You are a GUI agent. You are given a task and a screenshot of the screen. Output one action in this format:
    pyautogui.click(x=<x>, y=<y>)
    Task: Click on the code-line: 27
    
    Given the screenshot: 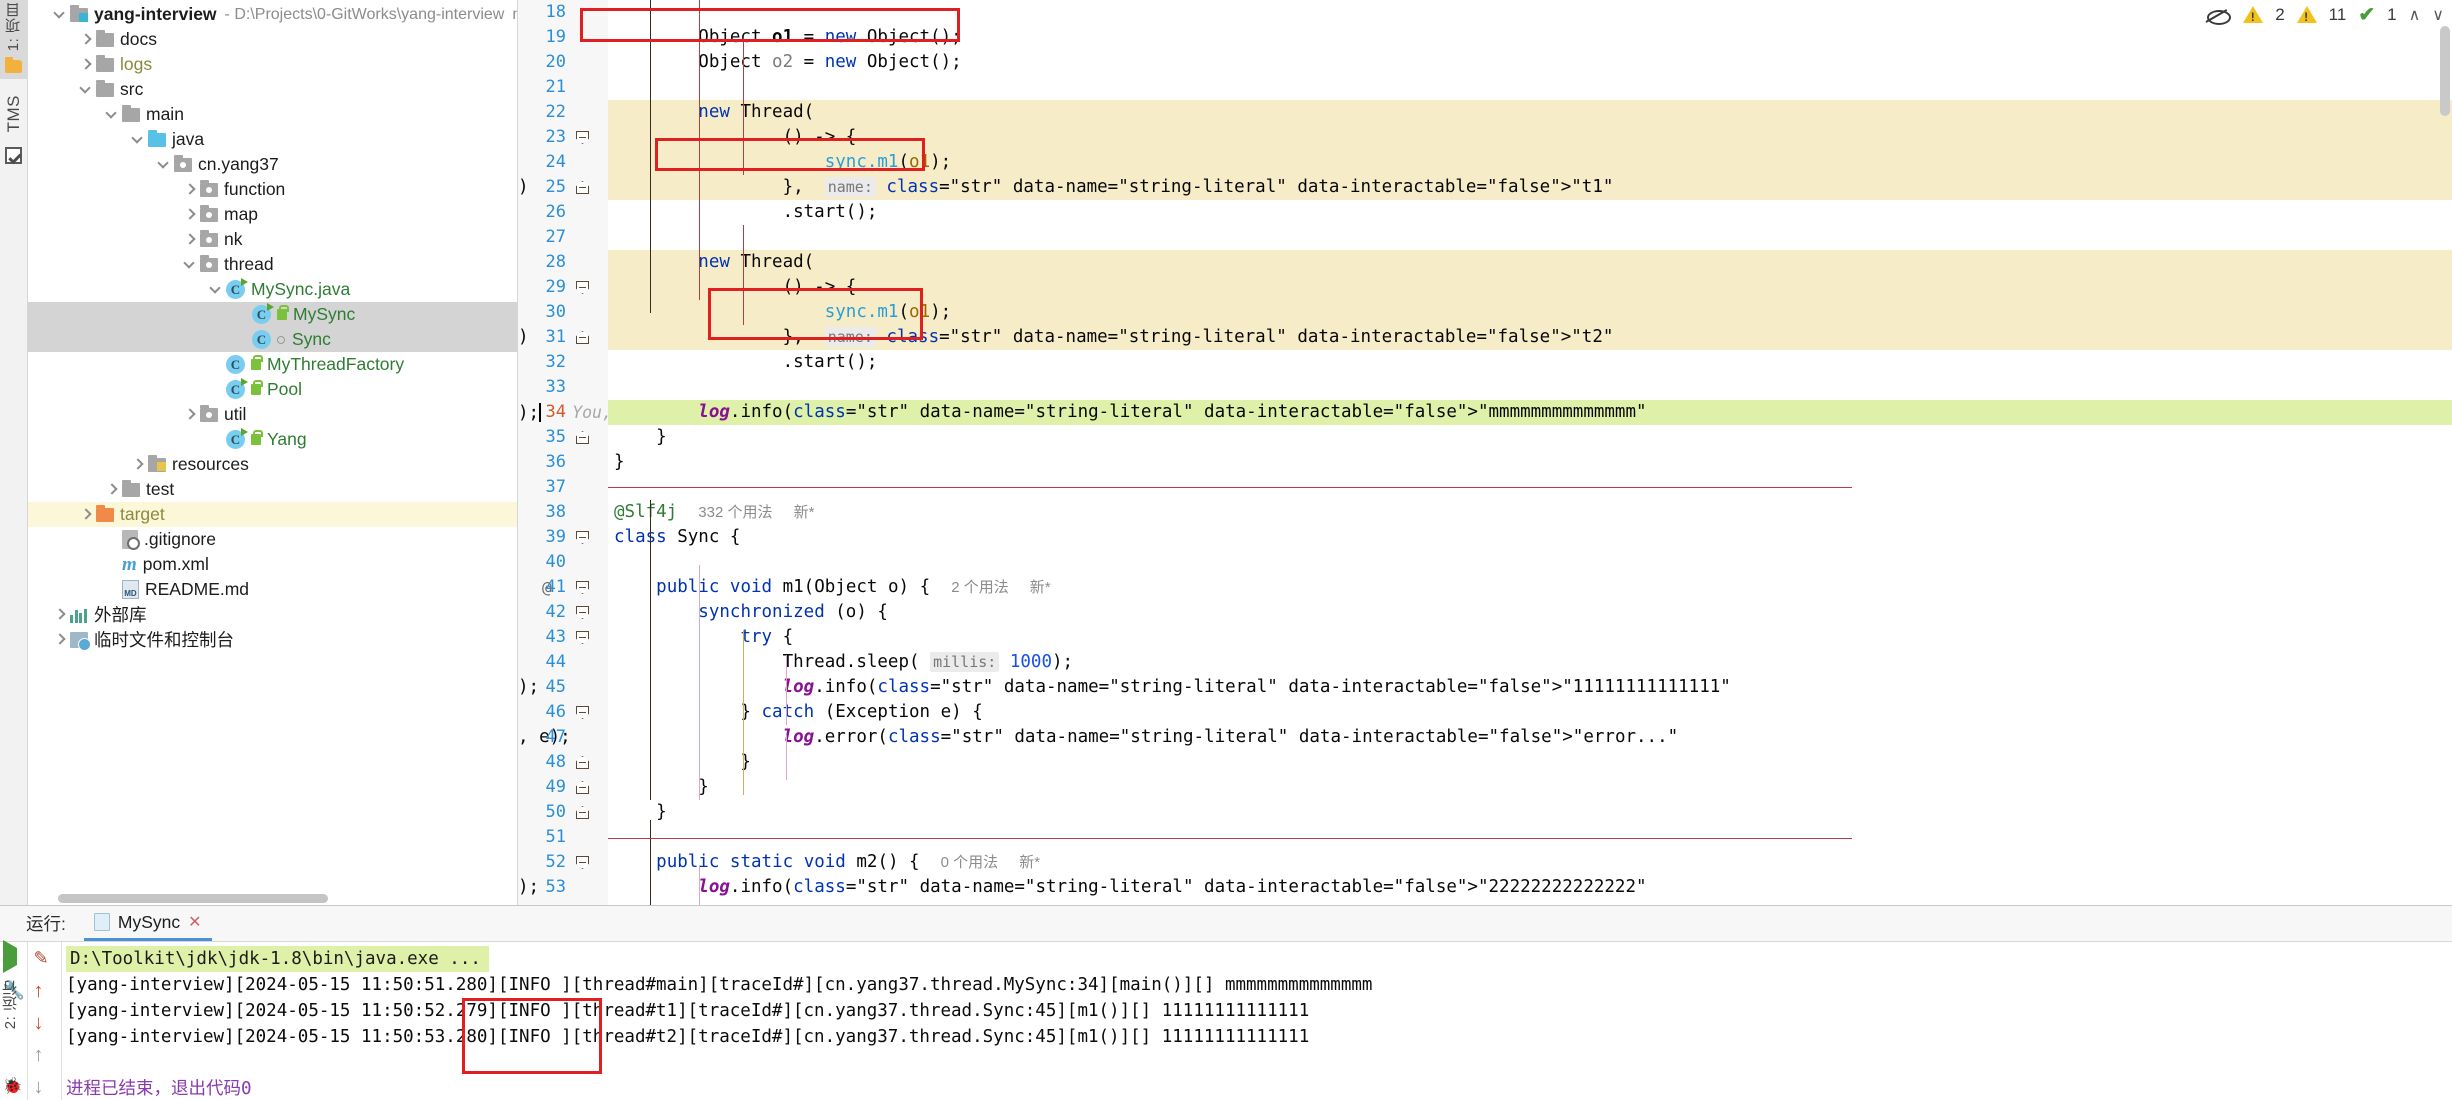 What is the action you would take?
    pyautogui.click(x=1485, y=237)
    